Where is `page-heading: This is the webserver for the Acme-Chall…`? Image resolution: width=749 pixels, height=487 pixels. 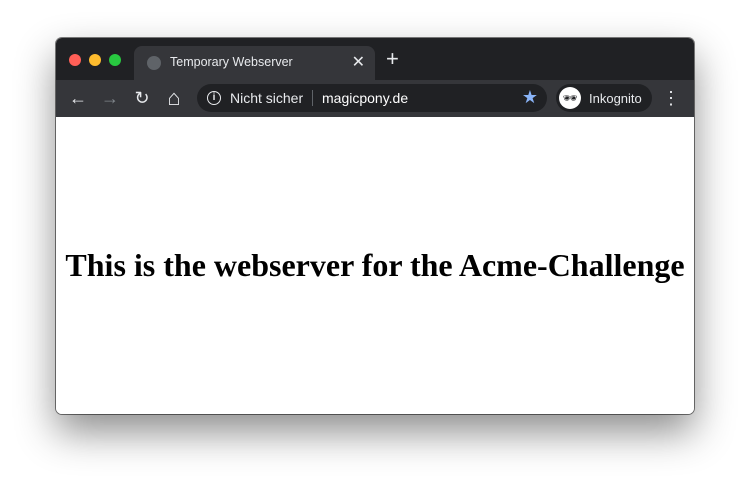 page-heading: This is the webserver for the Acme-Chall… is located at coordinates (375, 265).